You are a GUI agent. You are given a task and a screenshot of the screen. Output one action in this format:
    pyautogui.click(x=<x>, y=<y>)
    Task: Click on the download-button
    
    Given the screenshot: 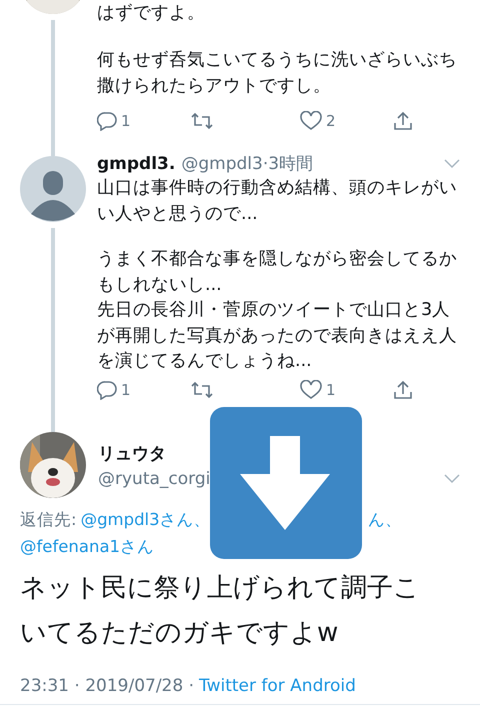 What is the action you would take?
    pyautogui.click(x=286, y=483)
    